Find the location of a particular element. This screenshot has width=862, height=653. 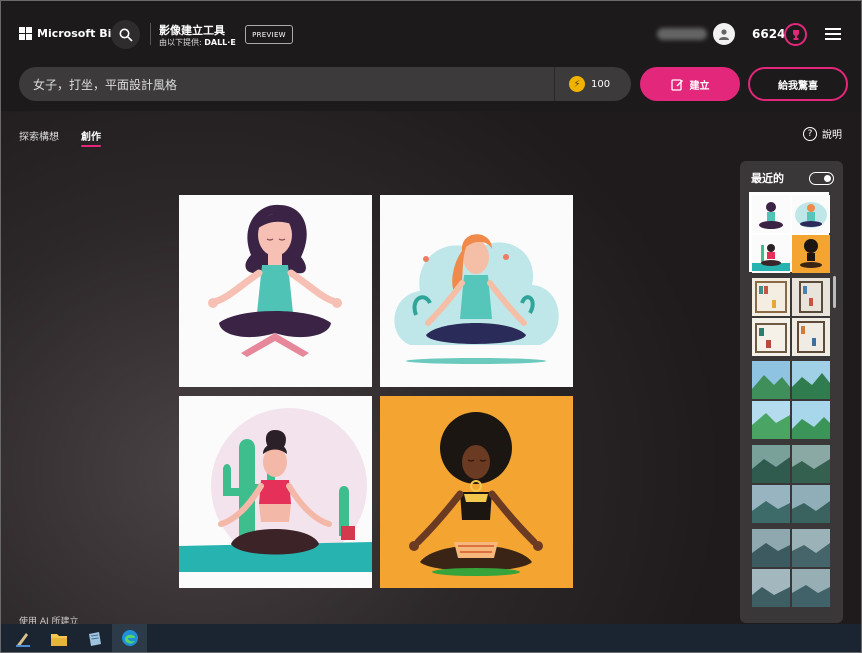

preview-badge: PREVIEW is located at coordinates (269, 34).